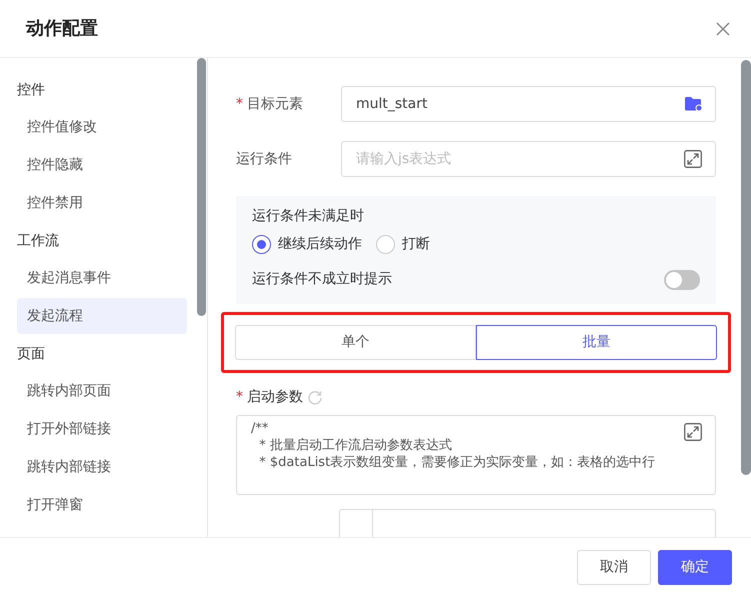 The height and width of the screenshot is (596, 751). What do you see at coordinates (308, 216) in the screenshot?
I see `section-label: 运行条件未满足时` at bounding box center [308, 216].